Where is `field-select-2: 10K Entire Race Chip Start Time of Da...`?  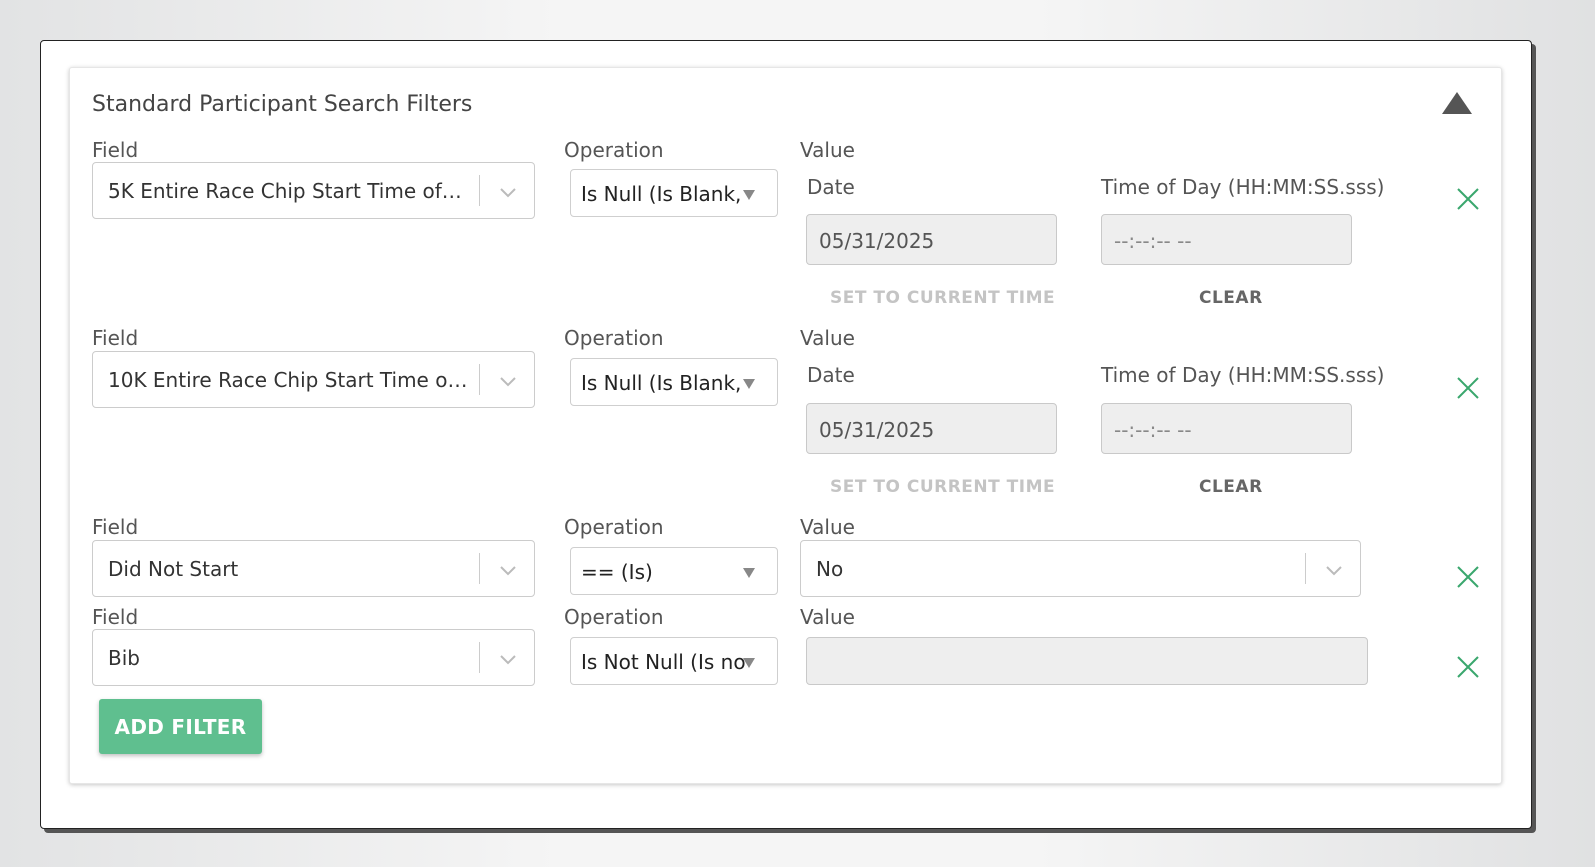
field-select-2: 10K Entire Race Chip Start Time of Da... is located at coordinates (313, 379).